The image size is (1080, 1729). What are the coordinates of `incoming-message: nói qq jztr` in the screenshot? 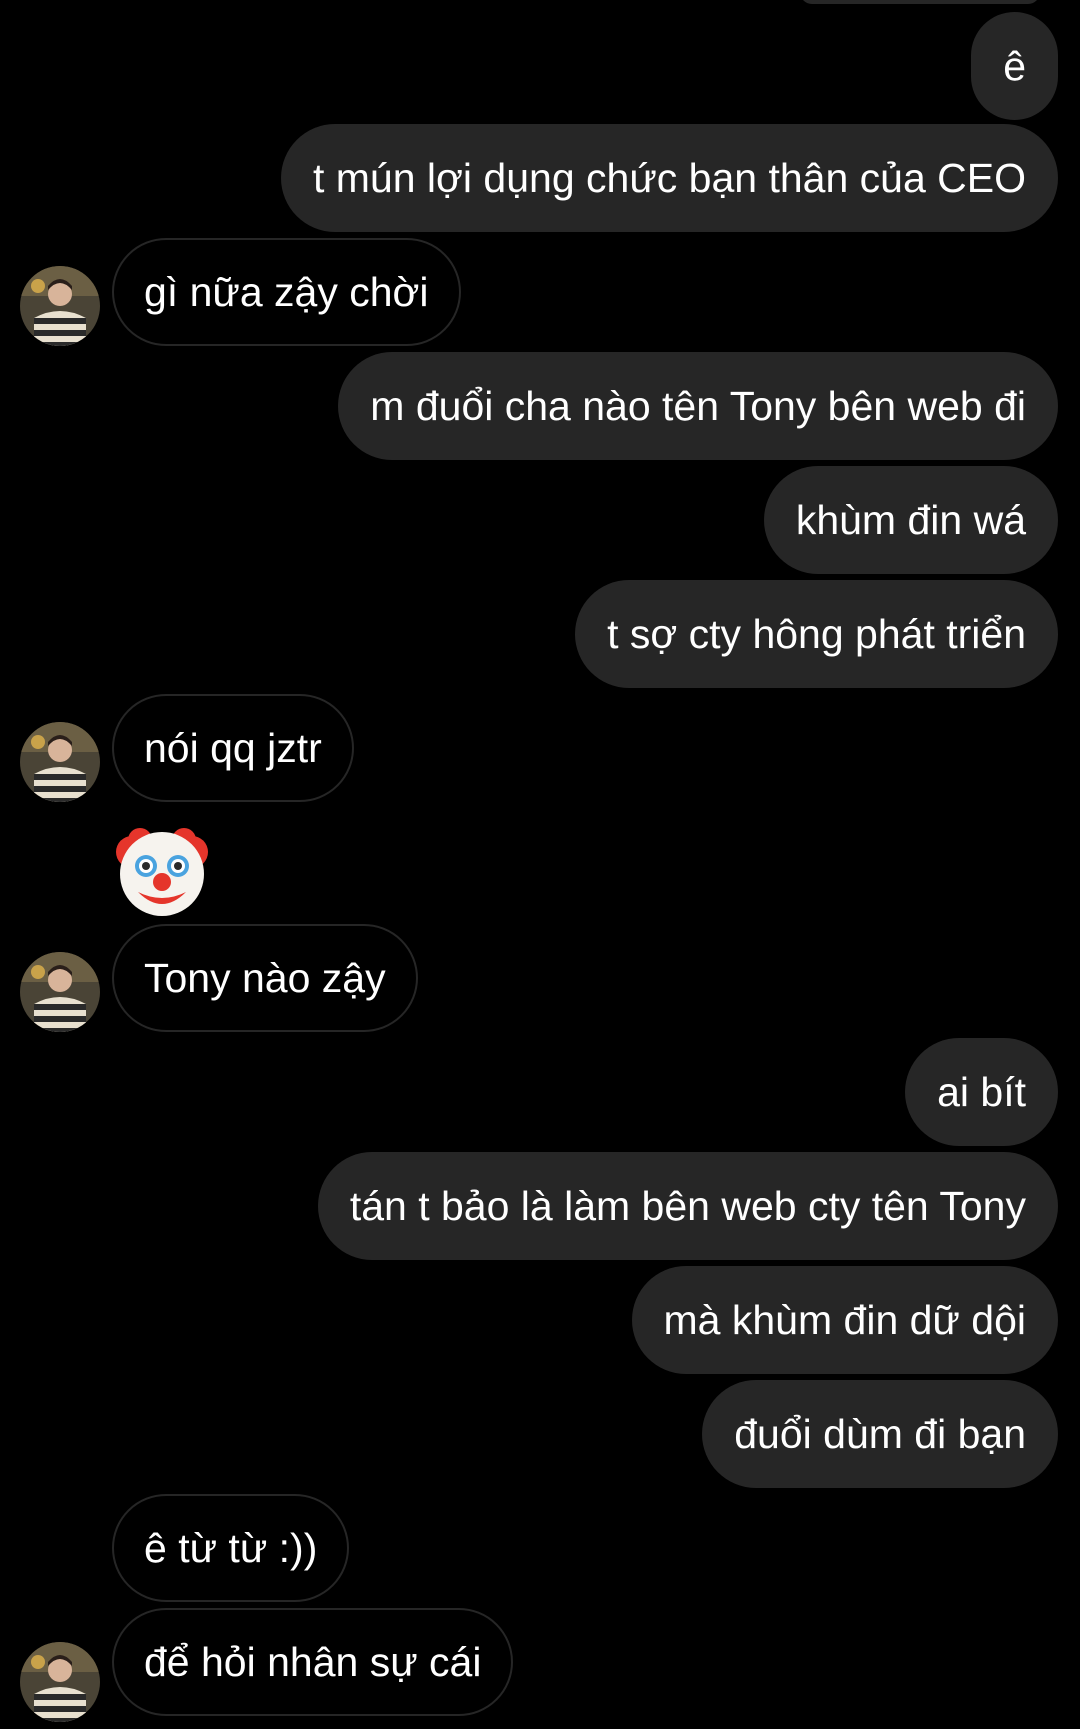 It's located at (233, 748).